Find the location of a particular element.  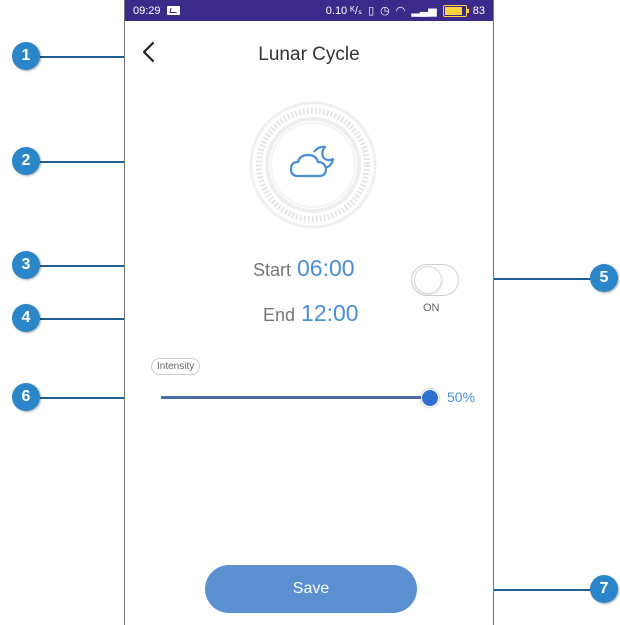

battery-icon is located at coordinates (455, 10).